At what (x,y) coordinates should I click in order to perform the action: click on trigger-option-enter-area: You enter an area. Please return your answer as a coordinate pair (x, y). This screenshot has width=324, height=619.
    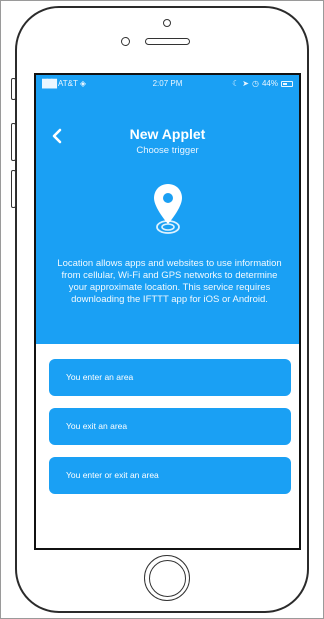
    Looking at the image, I should click on (170, 377).